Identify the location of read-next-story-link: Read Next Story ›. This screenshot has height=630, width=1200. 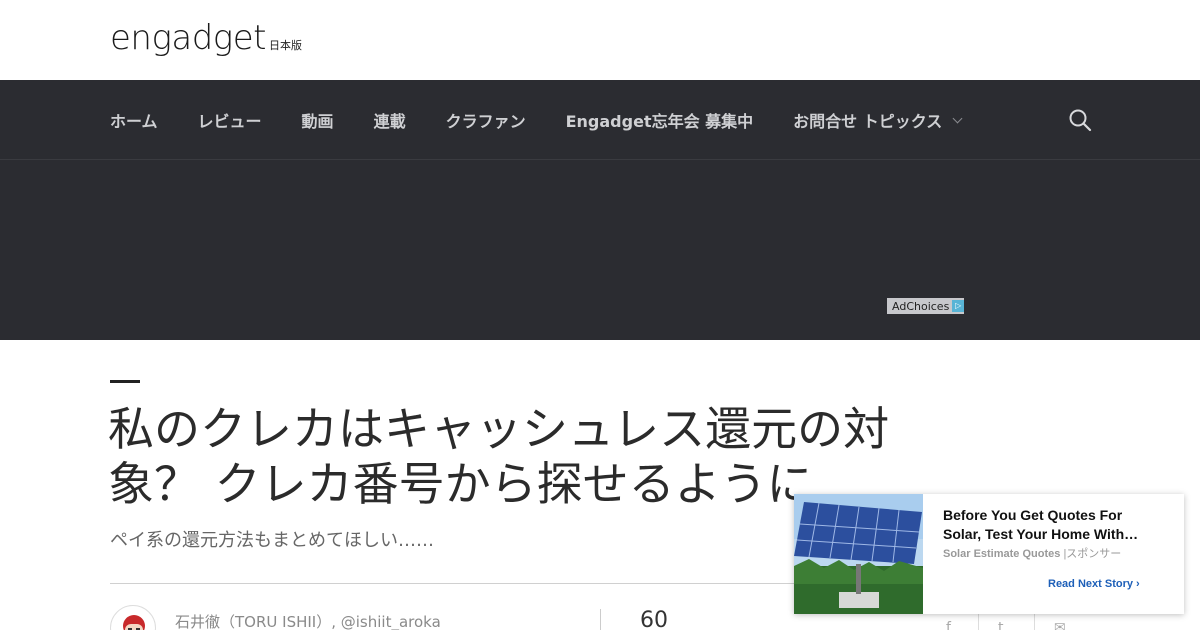
(1094, 584).